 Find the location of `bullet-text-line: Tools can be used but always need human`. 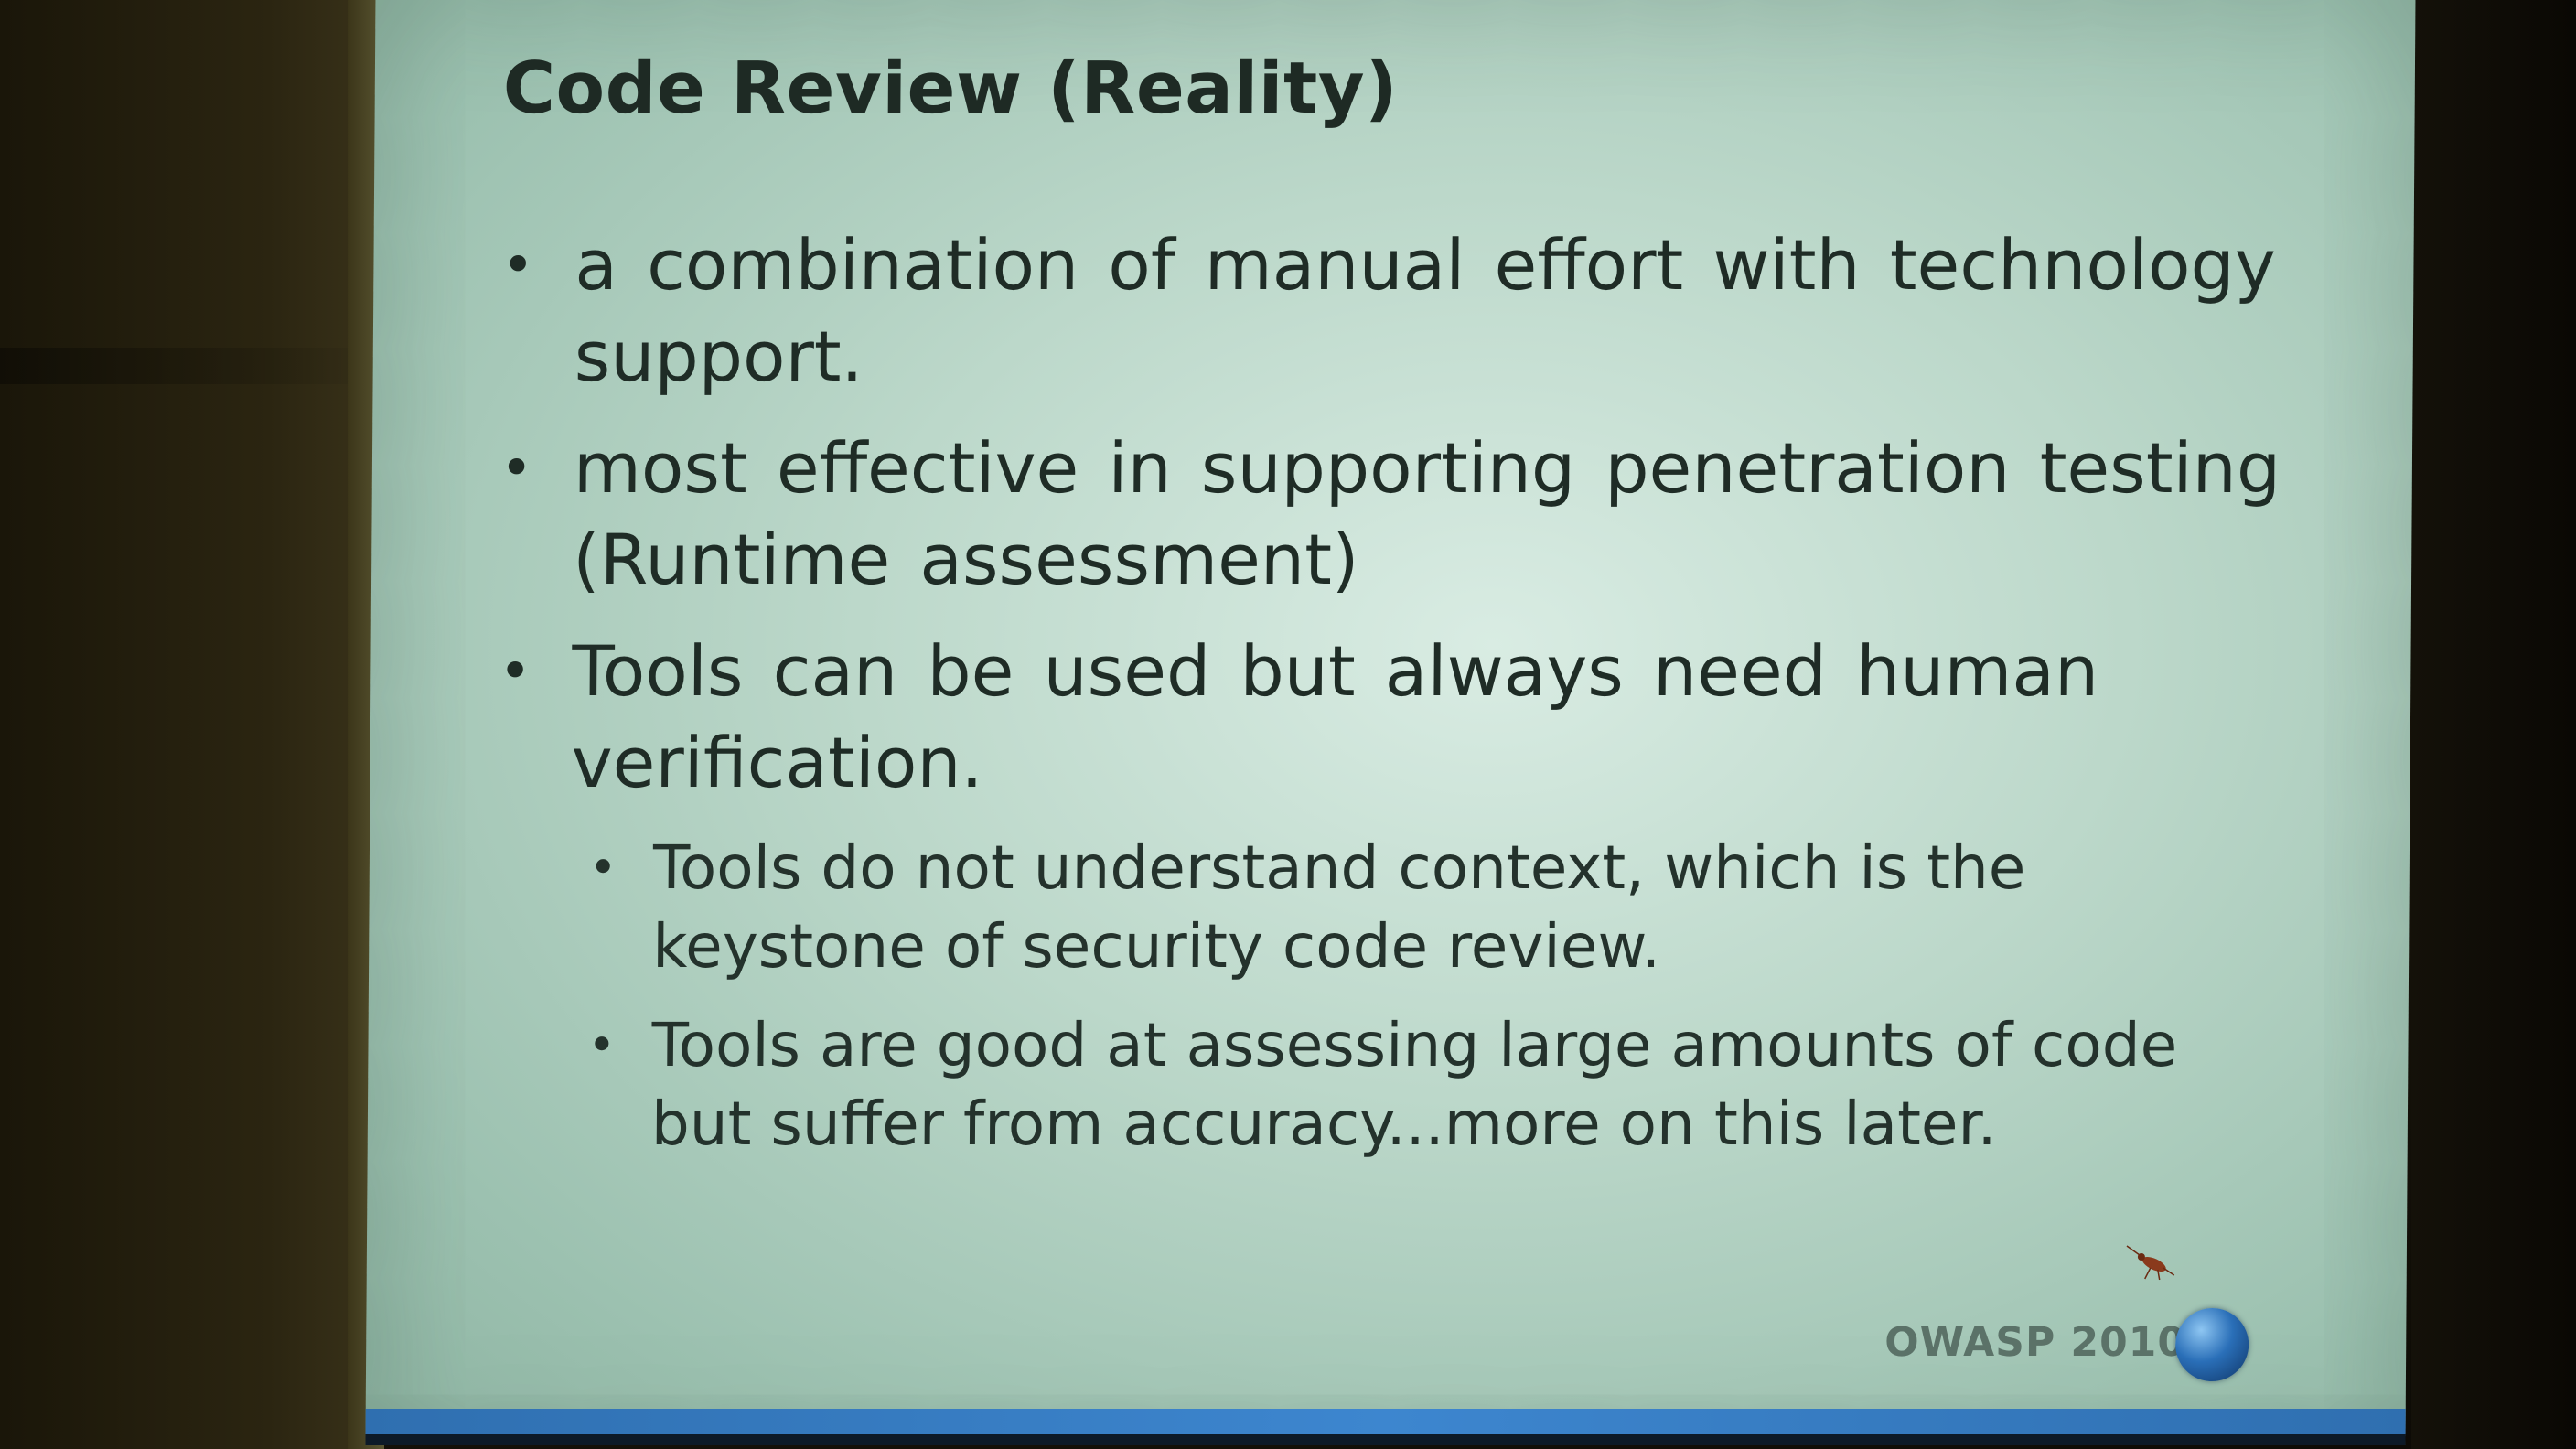

bullet-text-line: Tools can be used but always need human is located at coordinates (1335, 671).